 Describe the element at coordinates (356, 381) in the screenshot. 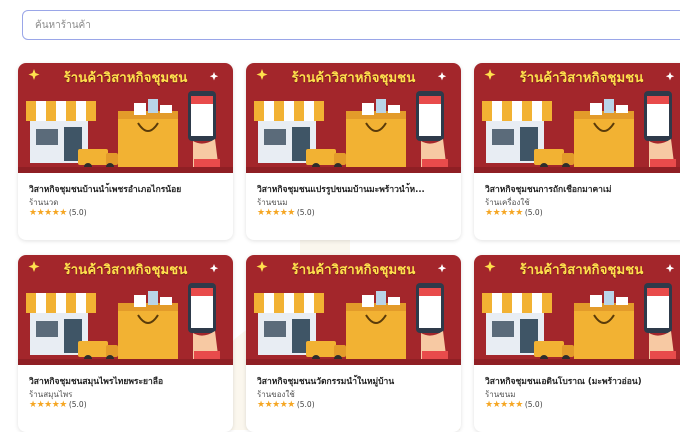

I see `shop-name: วิสาหกิจชุมชนนวัตกรรมนำ้ในหมู่บ้าน` at that location.